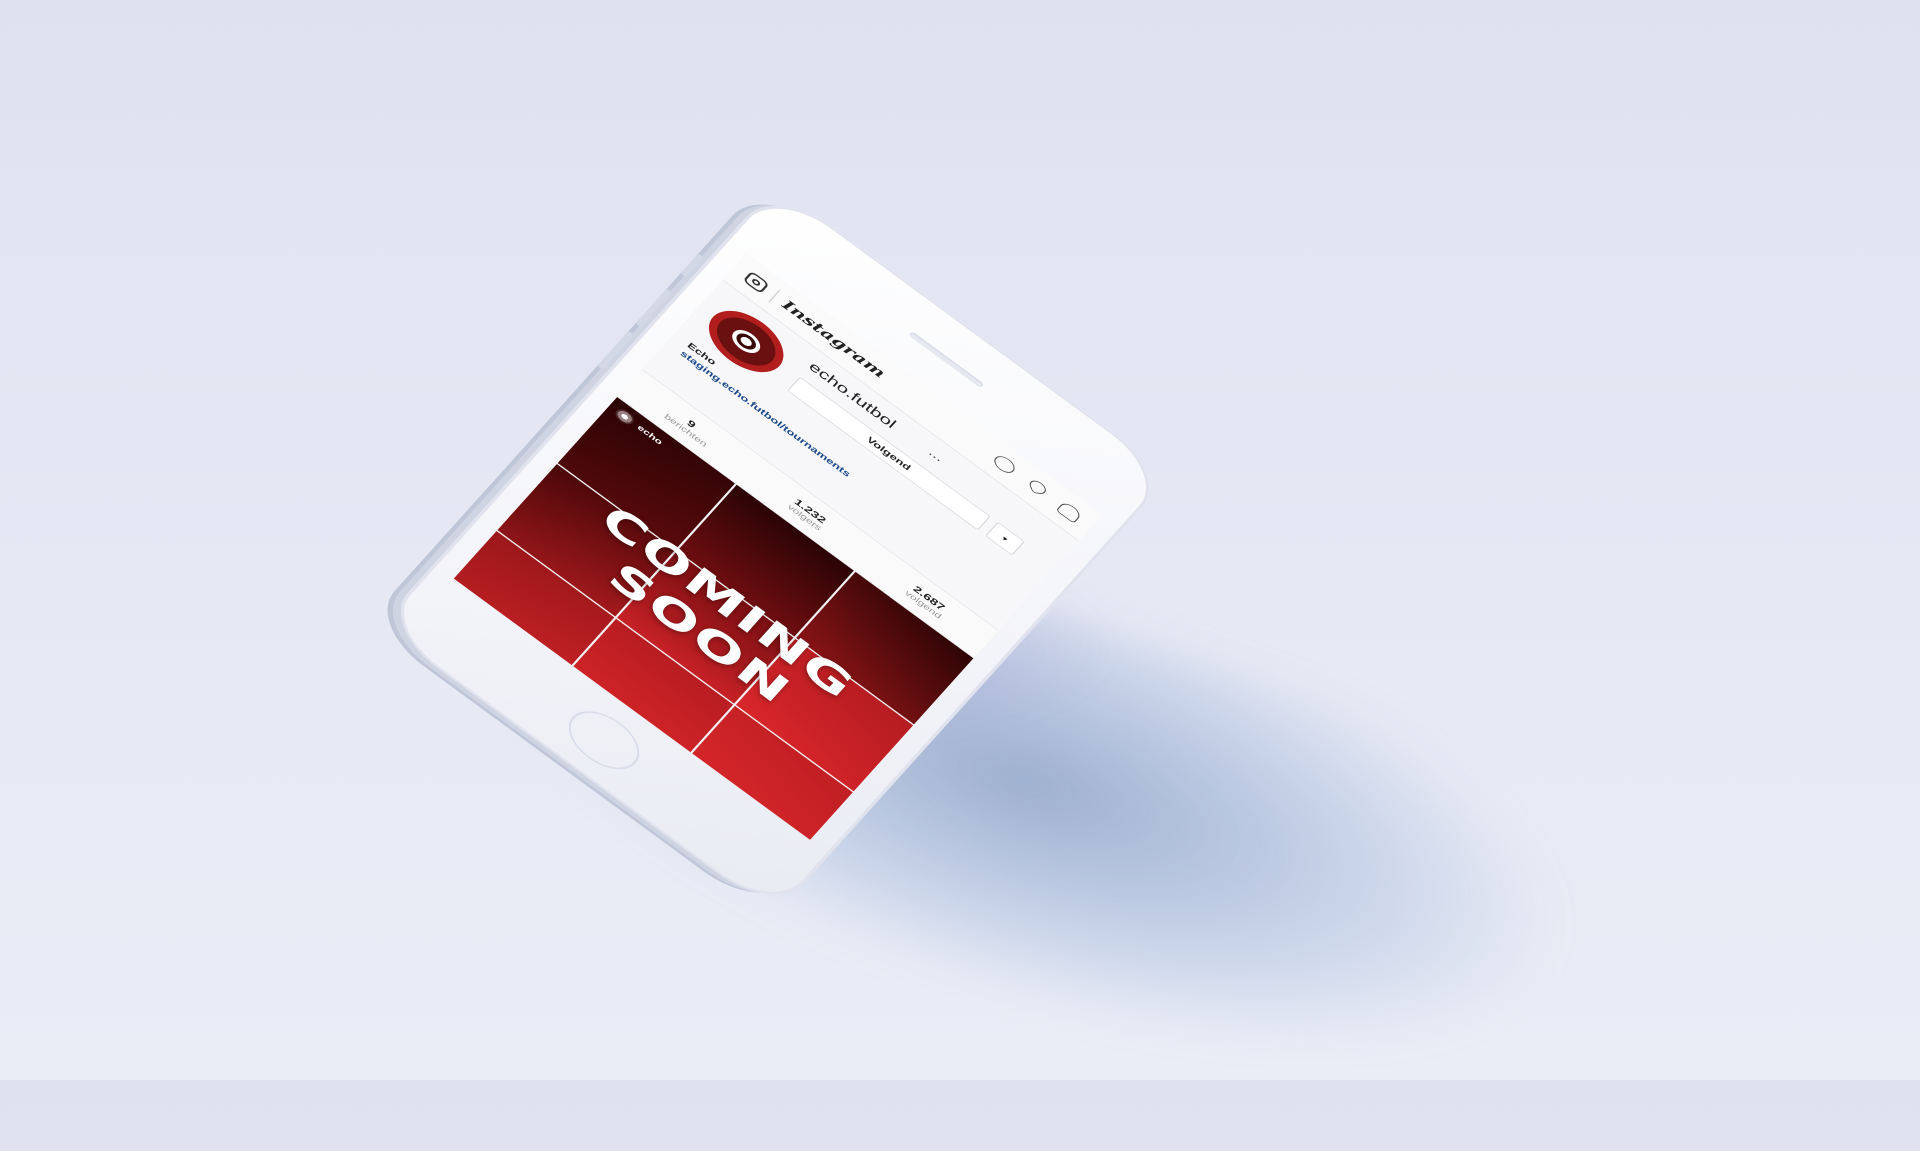 This screenshot has width=1920, height=1151. What do you see at coordinates (756, 282) in the screenshot?
I see `instagram-camera-icon` at bounding box center [756, 282].